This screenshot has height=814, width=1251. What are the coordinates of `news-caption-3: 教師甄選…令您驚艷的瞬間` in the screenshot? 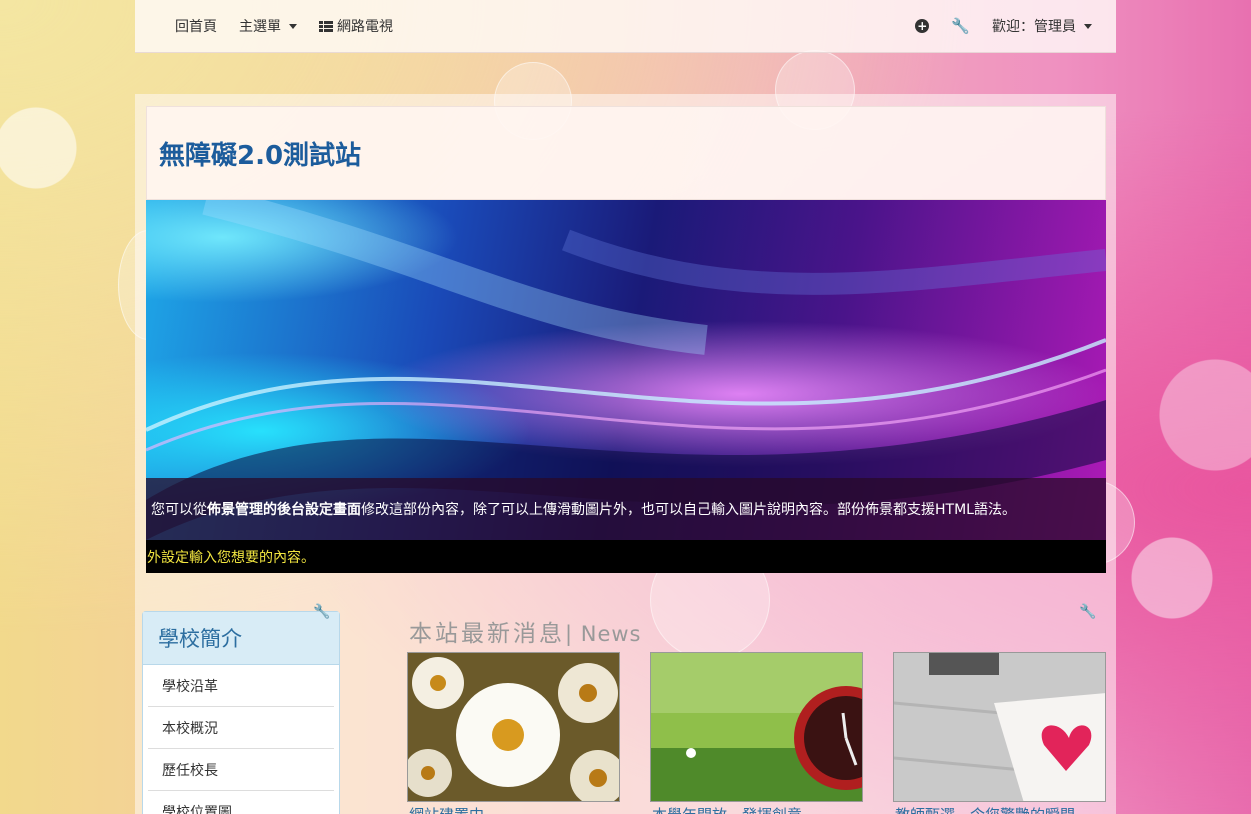 It's located at (1001, 809).